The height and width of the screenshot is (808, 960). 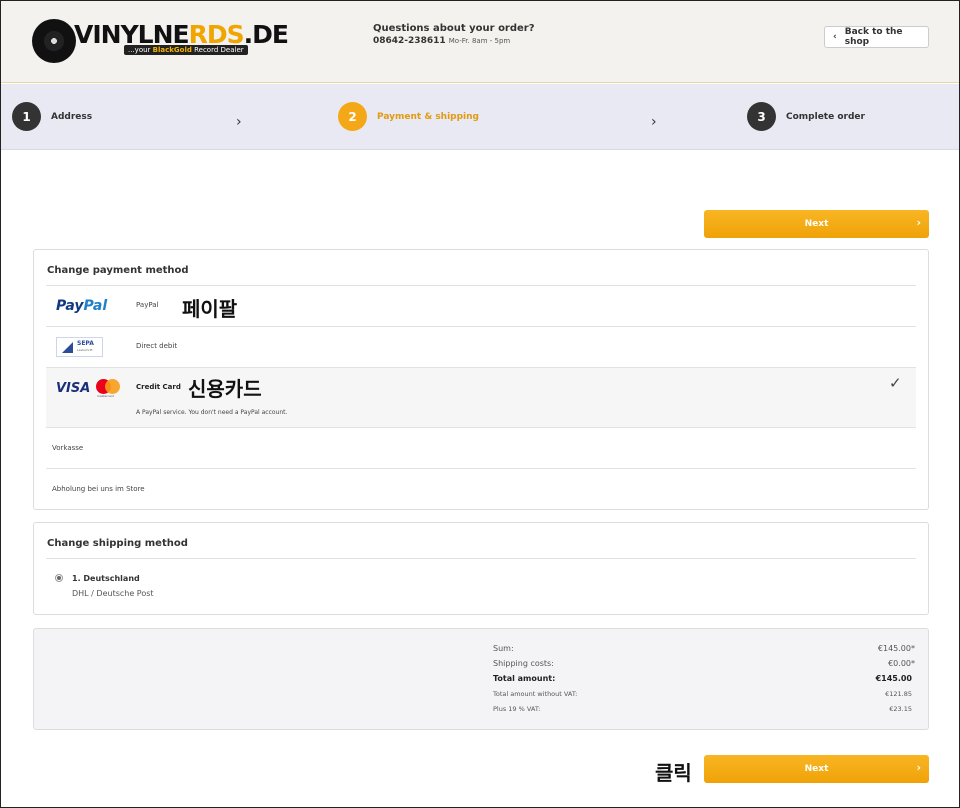 I want to click on step-payment-shipping: 2 Payment & shipping, so click(x=408, y=116).